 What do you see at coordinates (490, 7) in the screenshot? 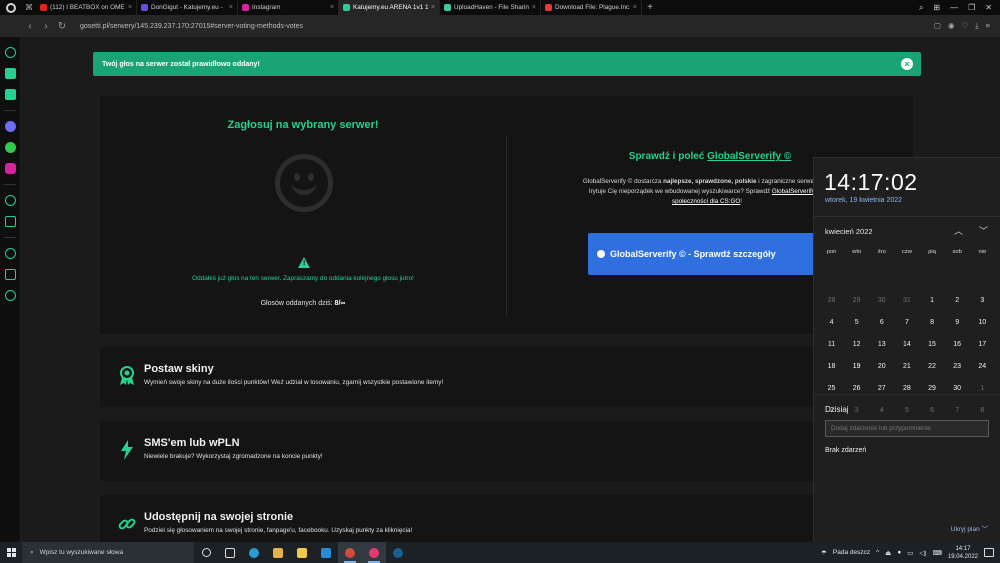
I see `browser-tab: UploadHaven - File Sharing ×` at bounding box center [490, 7].